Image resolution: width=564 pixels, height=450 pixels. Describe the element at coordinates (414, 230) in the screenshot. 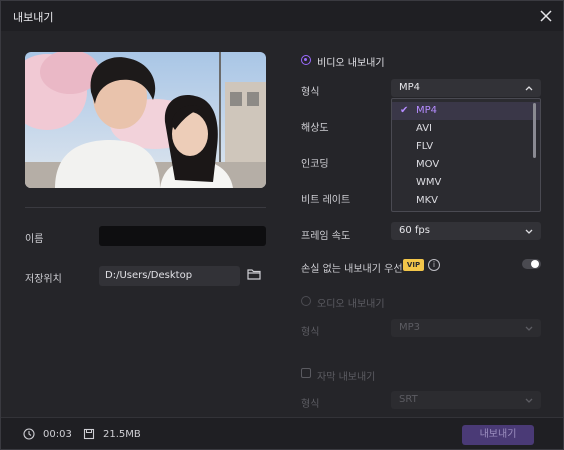

I see `framerate-select-value: 60 fps` at that location.